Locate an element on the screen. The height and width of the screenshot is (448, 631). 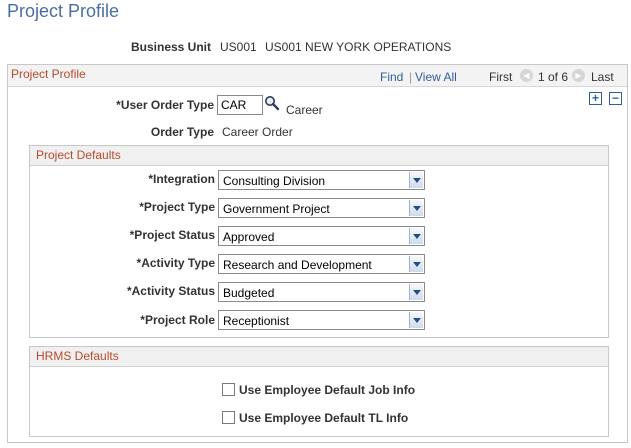
user-order-type-label: *User Order Type is located at coordinates (165, 105).